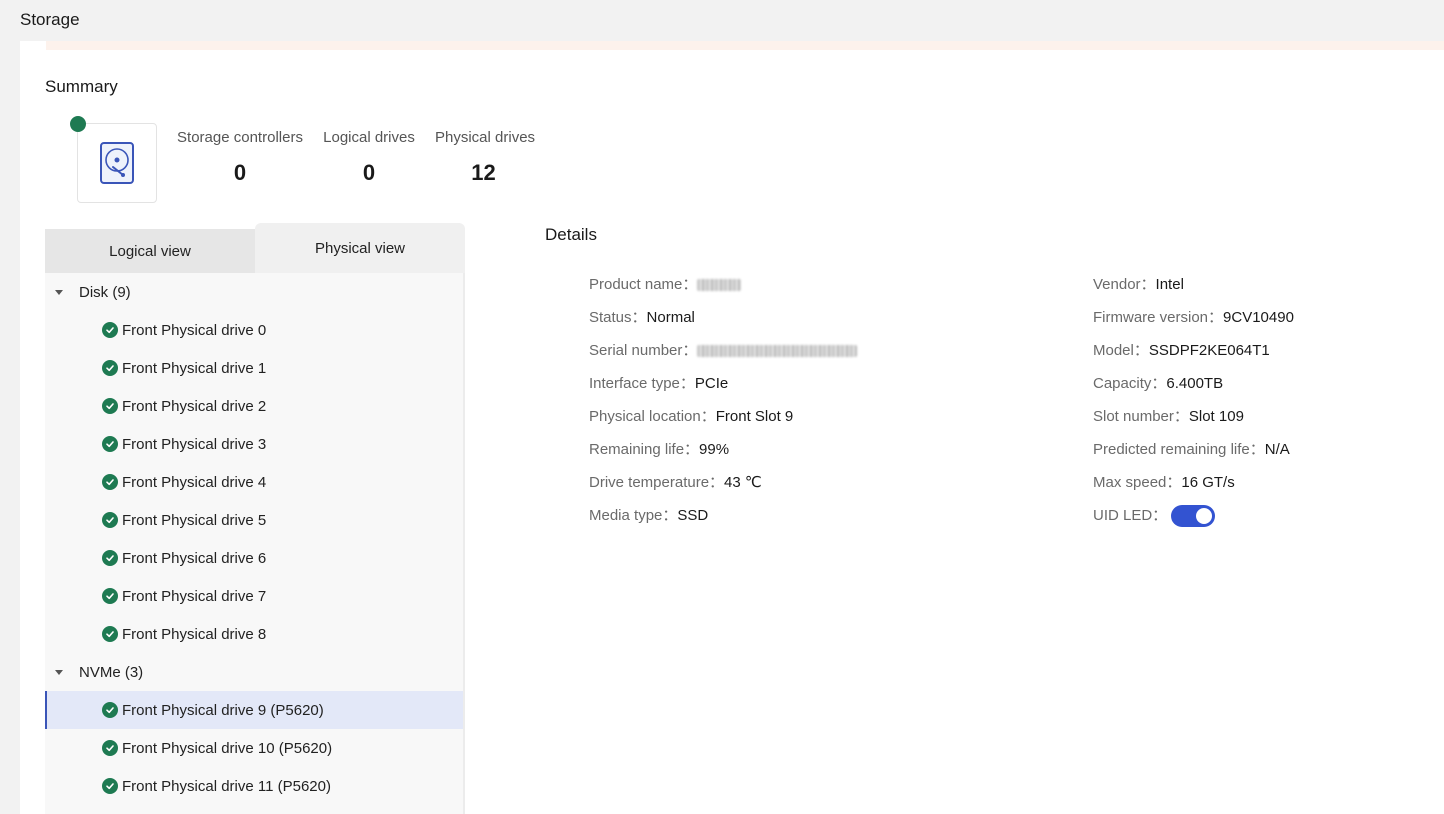  Describe the element at coordinates (1216, 416) in the screenshot. I see `detail-value: Slot 109` at that location.